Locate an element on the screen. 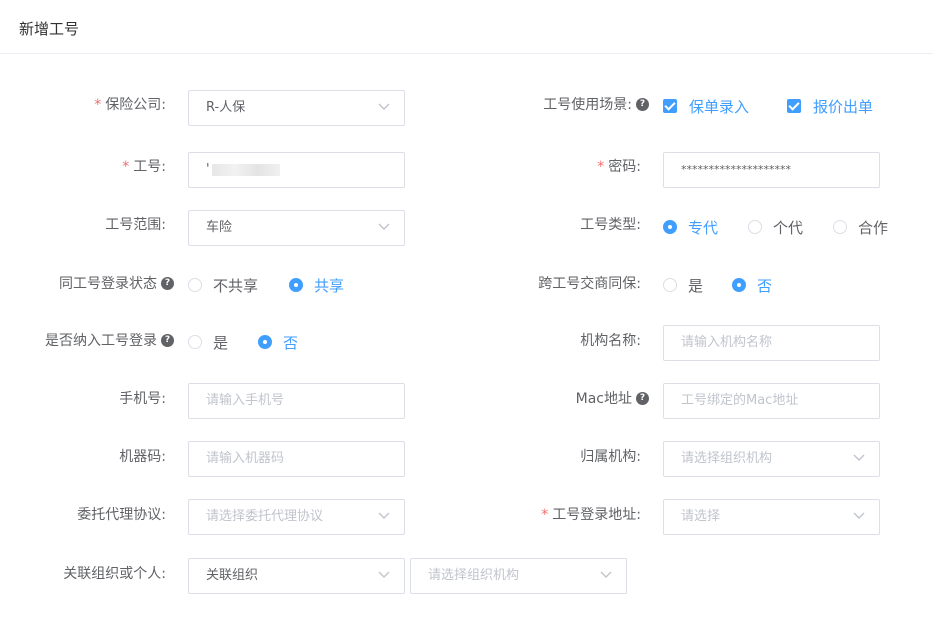 This screenshot has height=618, width=933. page-title: 新增工号 is located at coordinates (49, 29).